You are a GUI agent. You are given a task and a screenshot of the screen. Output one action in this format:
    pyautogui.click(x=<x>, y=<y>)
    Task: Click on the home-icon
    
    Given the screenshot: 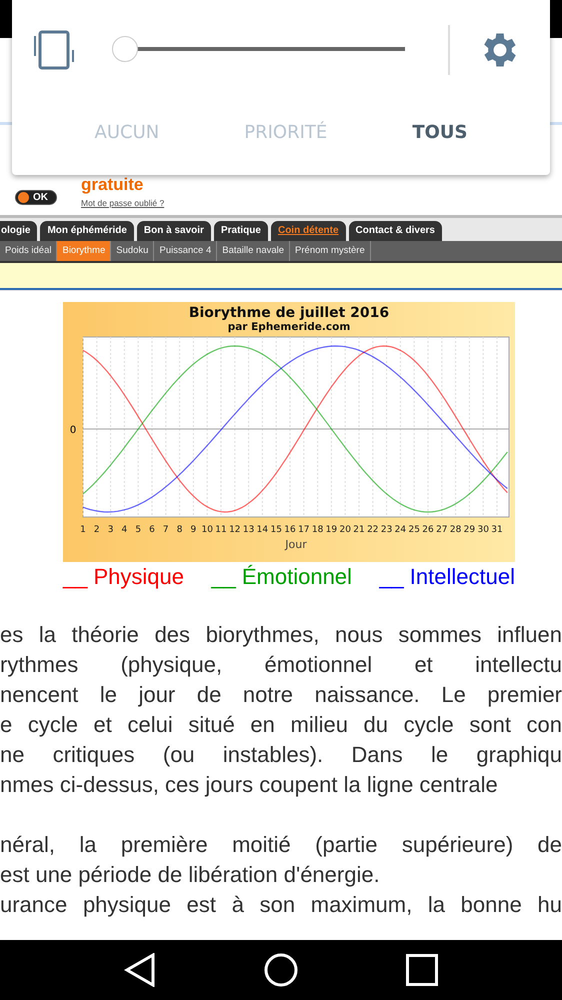 What is the action you would take?
    pyautogui.click(x=281, y=970)
    